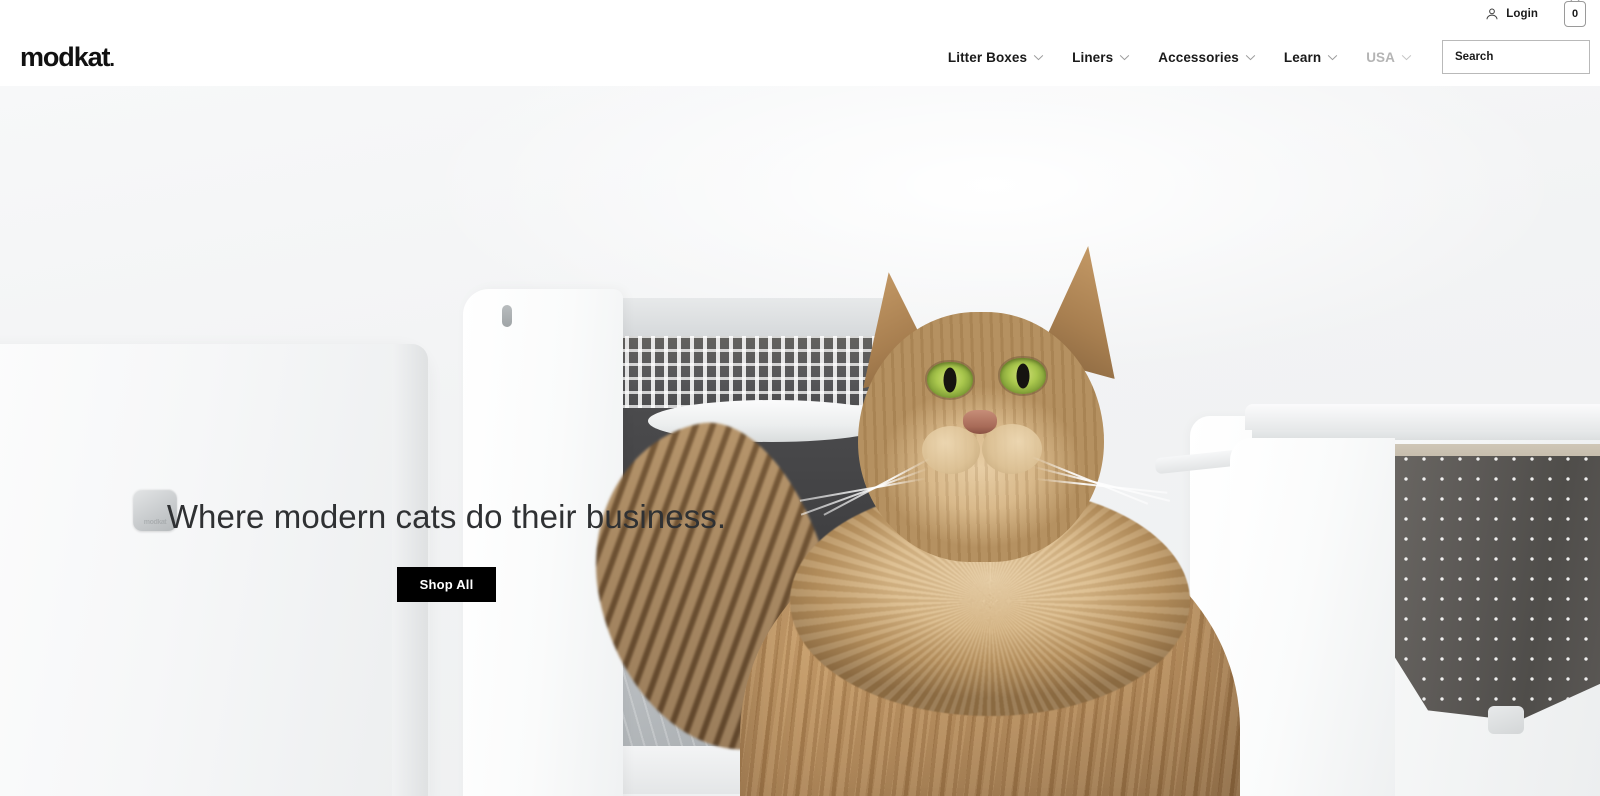  I want to click on nav-label: USA, so click(1380, 57).